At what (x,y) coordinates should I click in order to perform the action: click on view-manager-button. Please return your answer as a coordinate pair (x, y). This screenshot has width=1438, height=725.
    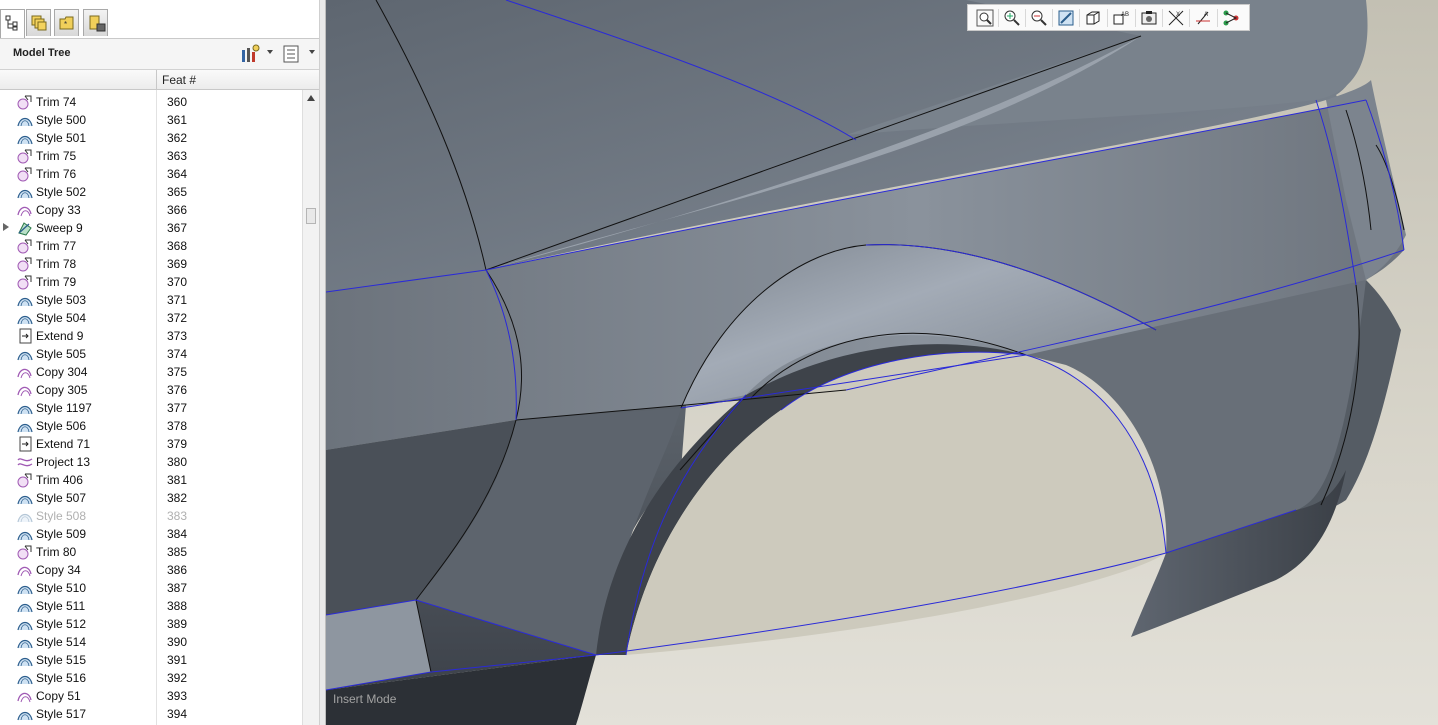
    Looking at the image, I should click on (1149, 18).